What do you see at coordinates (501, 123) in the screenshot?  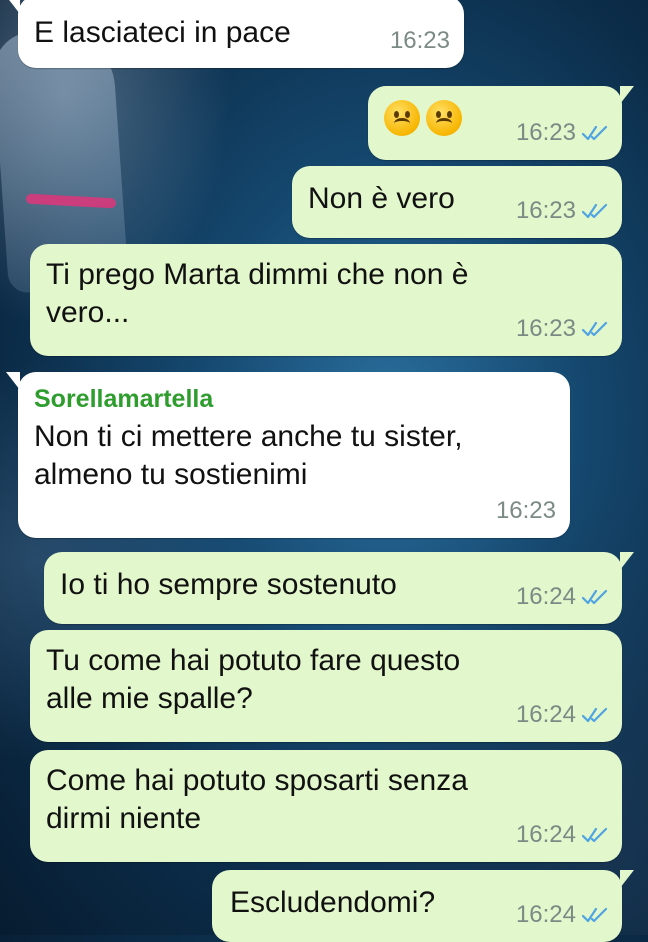 I see `message-bubble-outgoing: 16:23` at bounding box center [501, 123].